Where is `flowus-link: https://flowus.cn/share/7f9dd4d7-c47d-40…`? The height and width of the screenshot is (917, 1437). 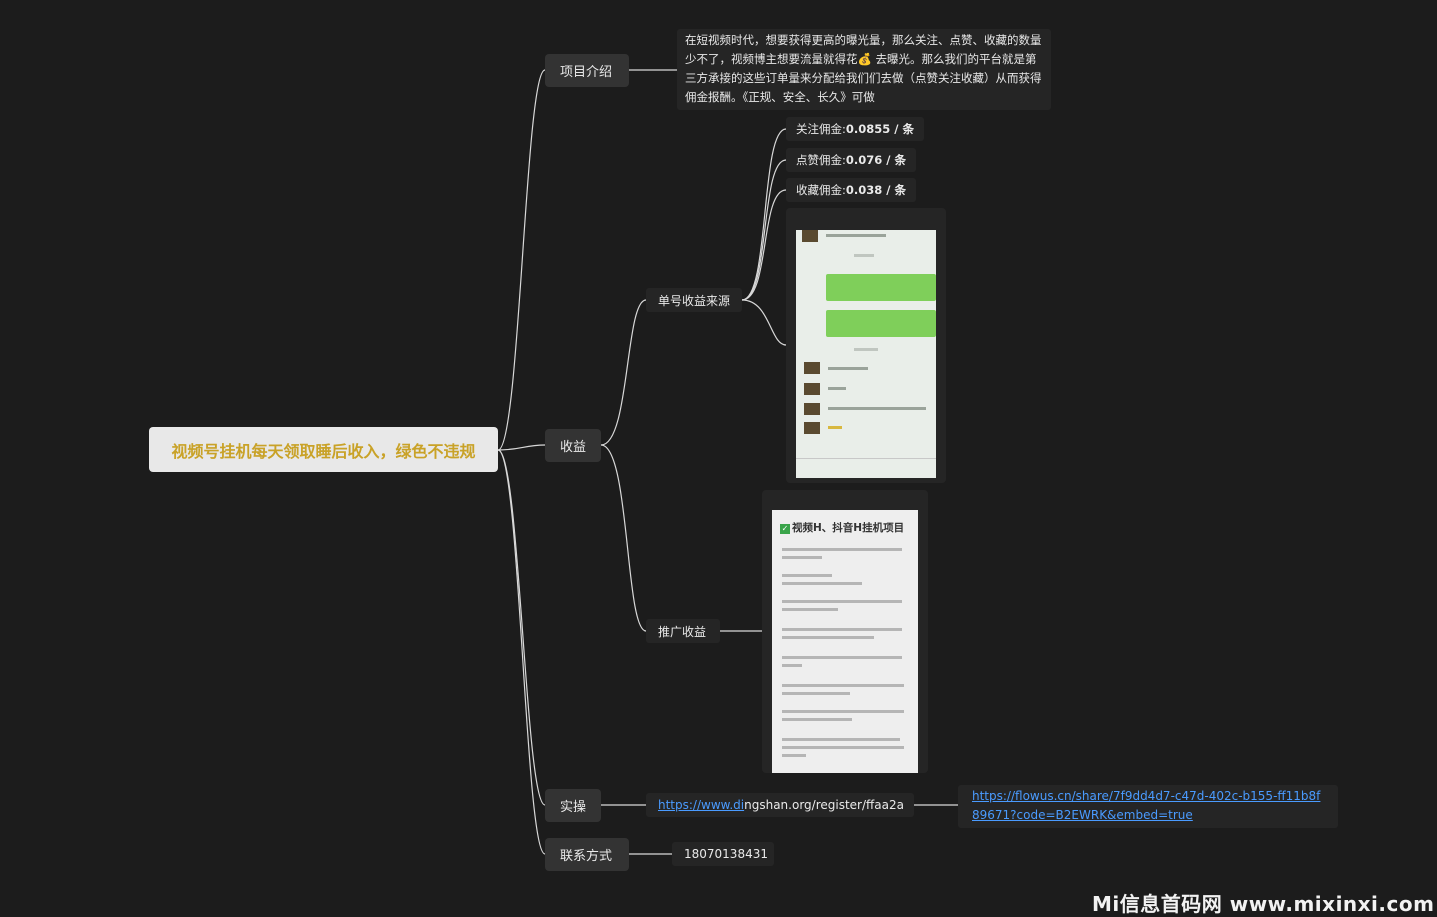
flowus-link: https://flowus.cn/share/7f9dd4d7-c47d-40… is located at coordinates (1146, 805).